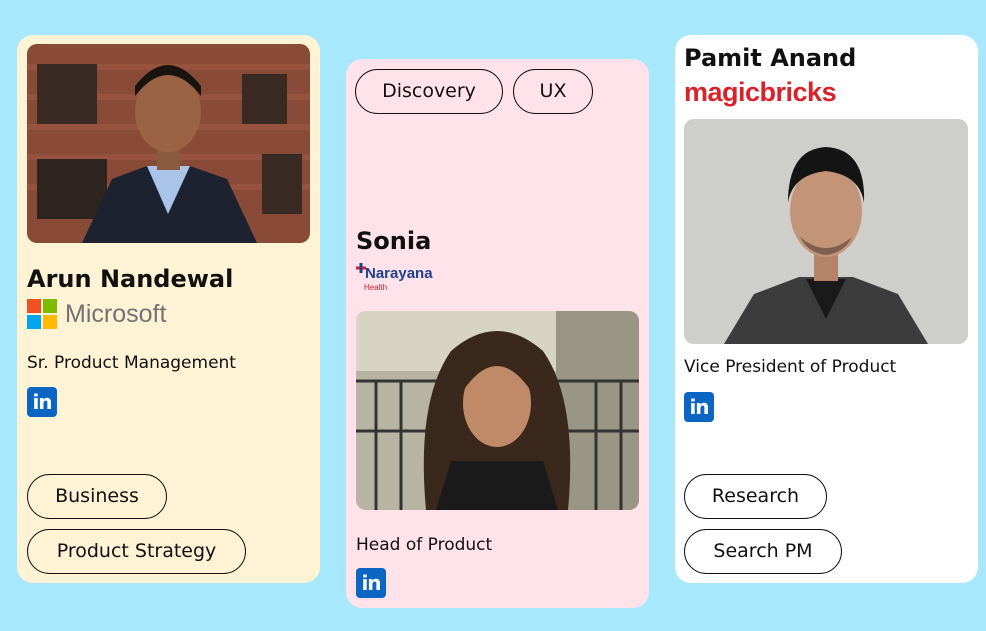 This screenshot has width=986, height=631. Describe the element at coordinates (394, 241) in the screenshot. I see `profile-name: Sonia` at that location.